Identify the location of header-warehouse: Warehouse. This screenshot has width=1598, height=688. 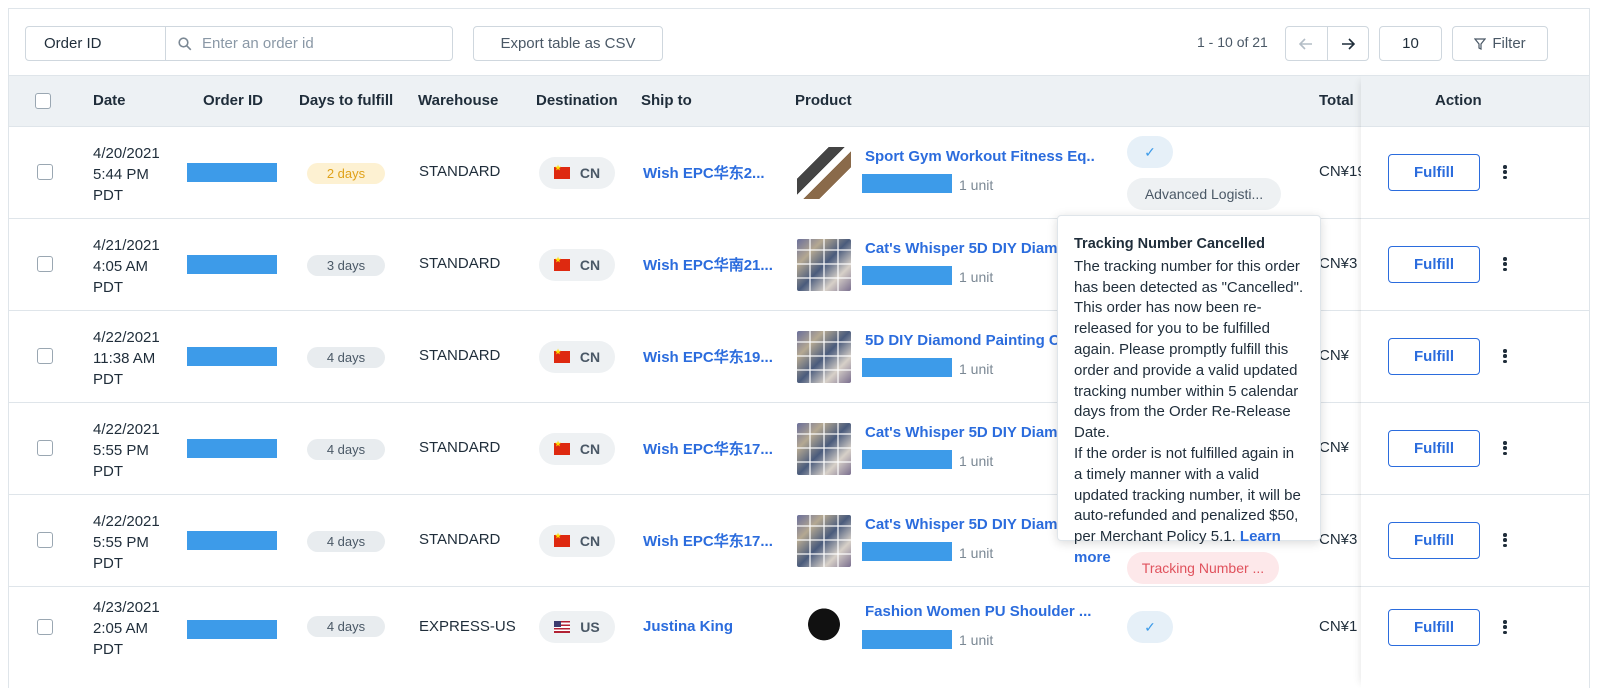
(458, 100).